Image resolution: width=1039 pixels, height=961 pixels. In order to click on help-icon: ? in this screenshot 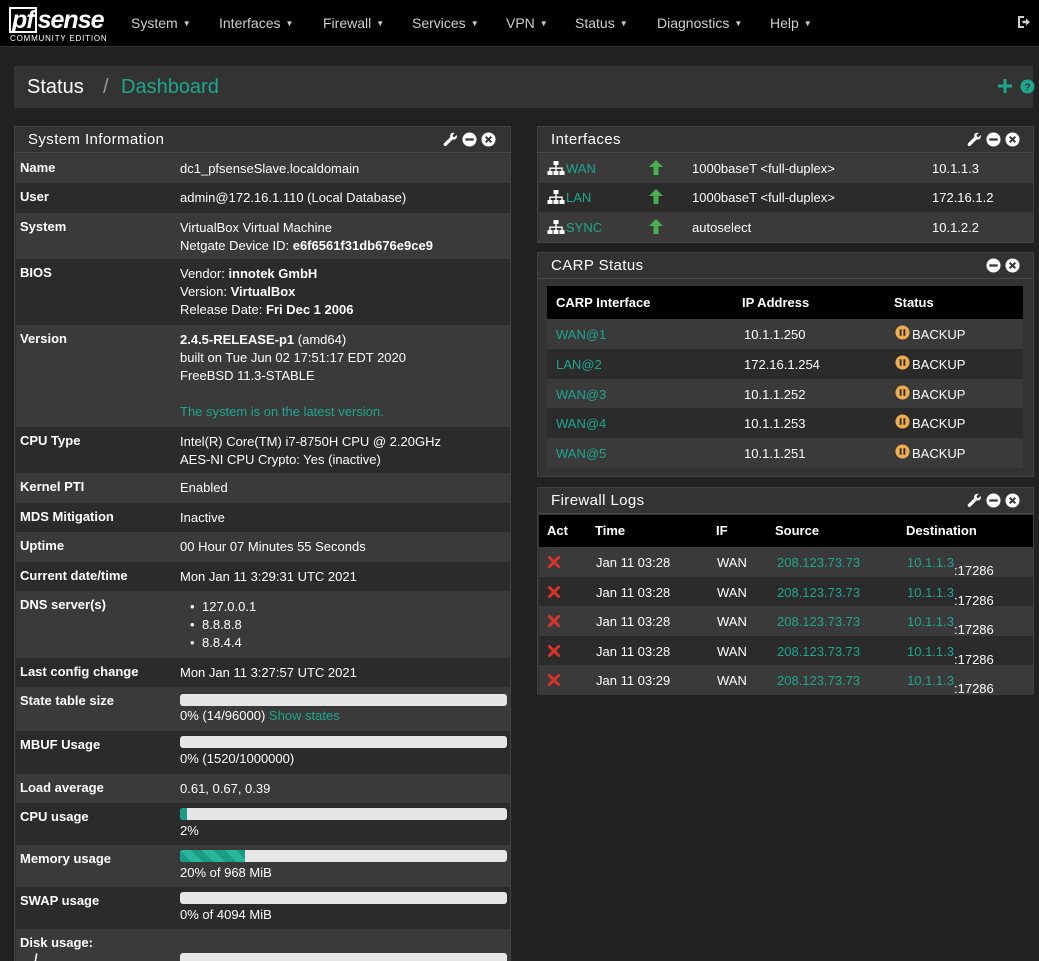, I will do `click(1027, 86)`.